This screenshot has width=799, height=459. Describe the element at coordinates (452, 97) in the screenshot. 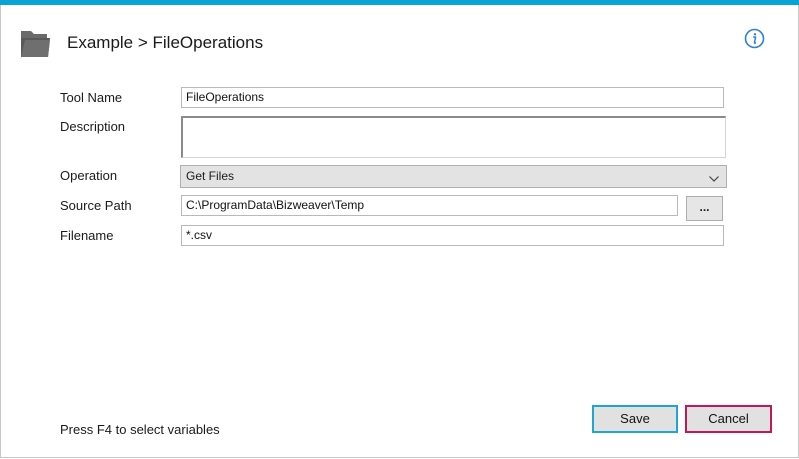

I see `tool-name-input: FileOperations` at that location.